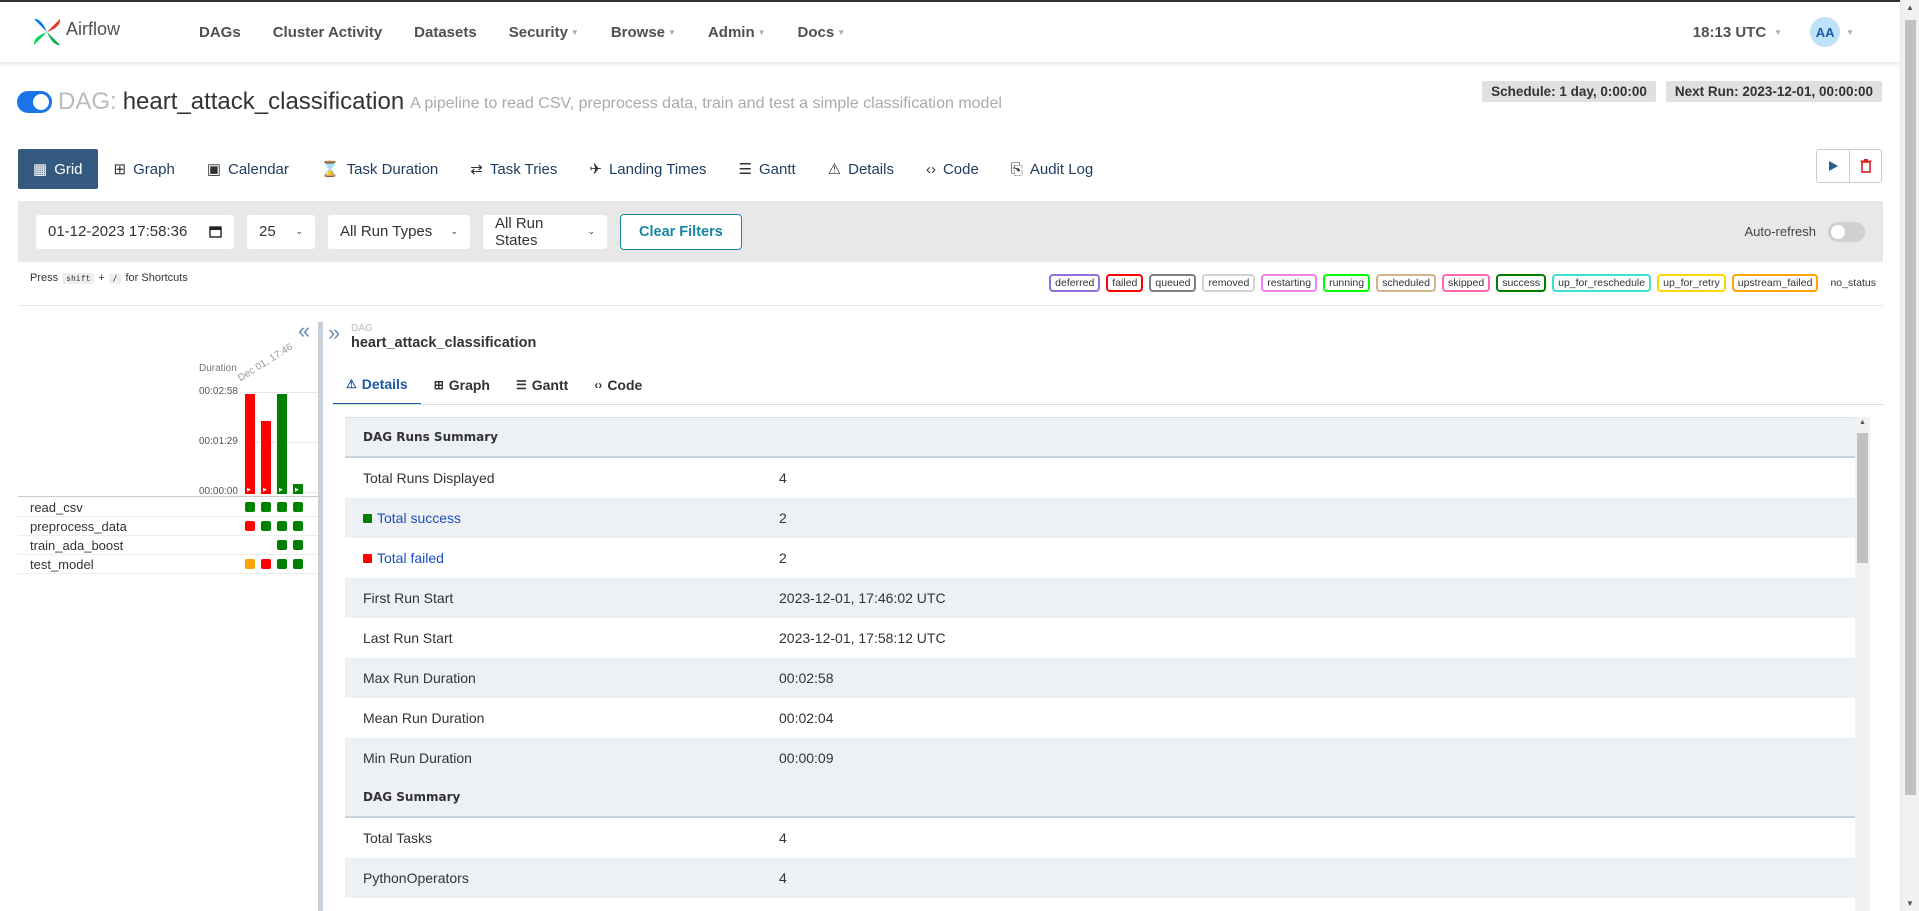 The width and height of the screenshot is (1919, 911). Describe the element at coordinates (168, 526) in the screenshot. I see `task-row: preprocess_data` at that location.